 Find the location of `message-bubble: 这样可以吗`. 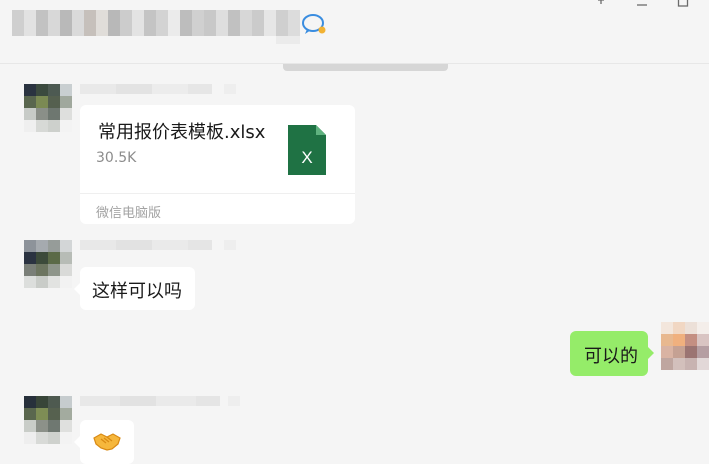

message-bubble: 这样可以吗 is located at coordinates (134, 288).